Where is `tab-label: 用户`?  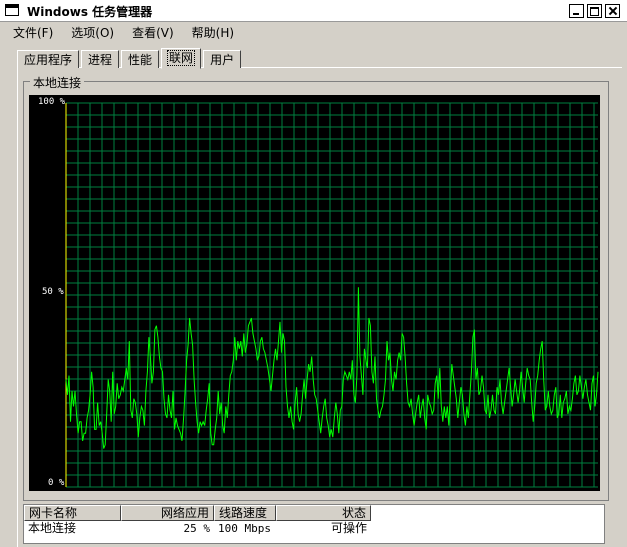 tab-label: 用户 is located at coordinates (222, 60).